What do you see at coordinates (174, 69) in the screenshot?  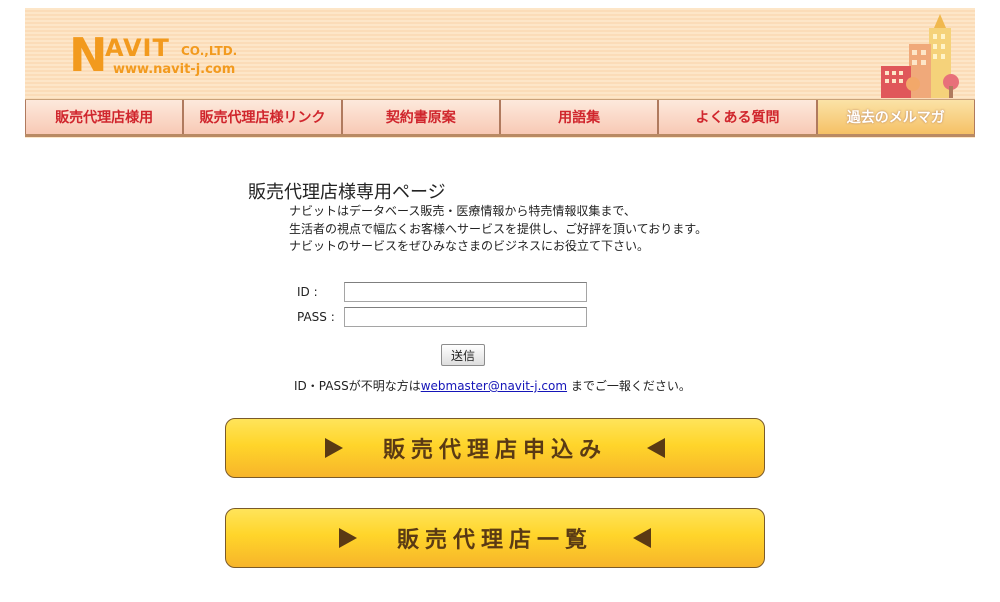 I see `logo-url: www.navit-j.com` at bounding box center [174, 69].